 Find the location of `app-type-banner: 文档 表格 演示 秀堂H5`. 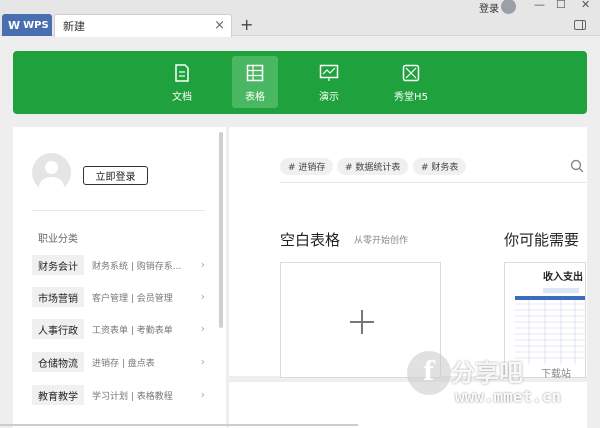

app-type-banner: 文档 表格 演示 秀堂H5 is located at coordinates (300, 82).